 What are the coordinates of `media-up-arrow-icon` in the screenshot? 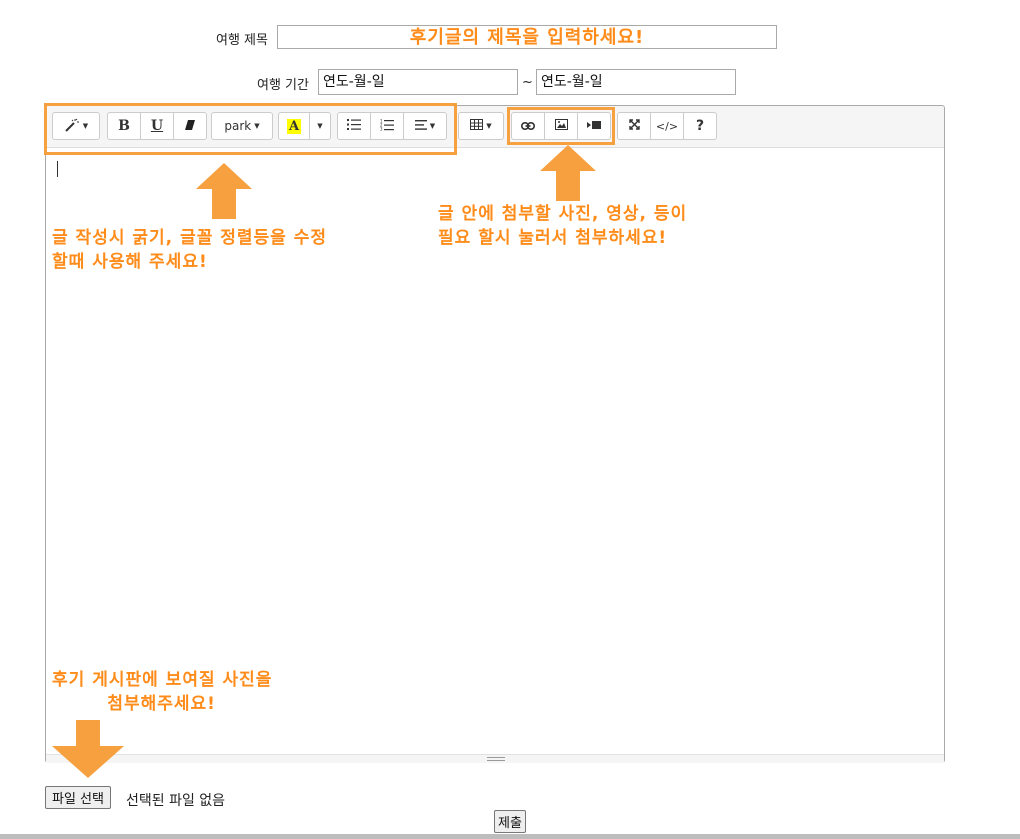 It's located at (568, 173).